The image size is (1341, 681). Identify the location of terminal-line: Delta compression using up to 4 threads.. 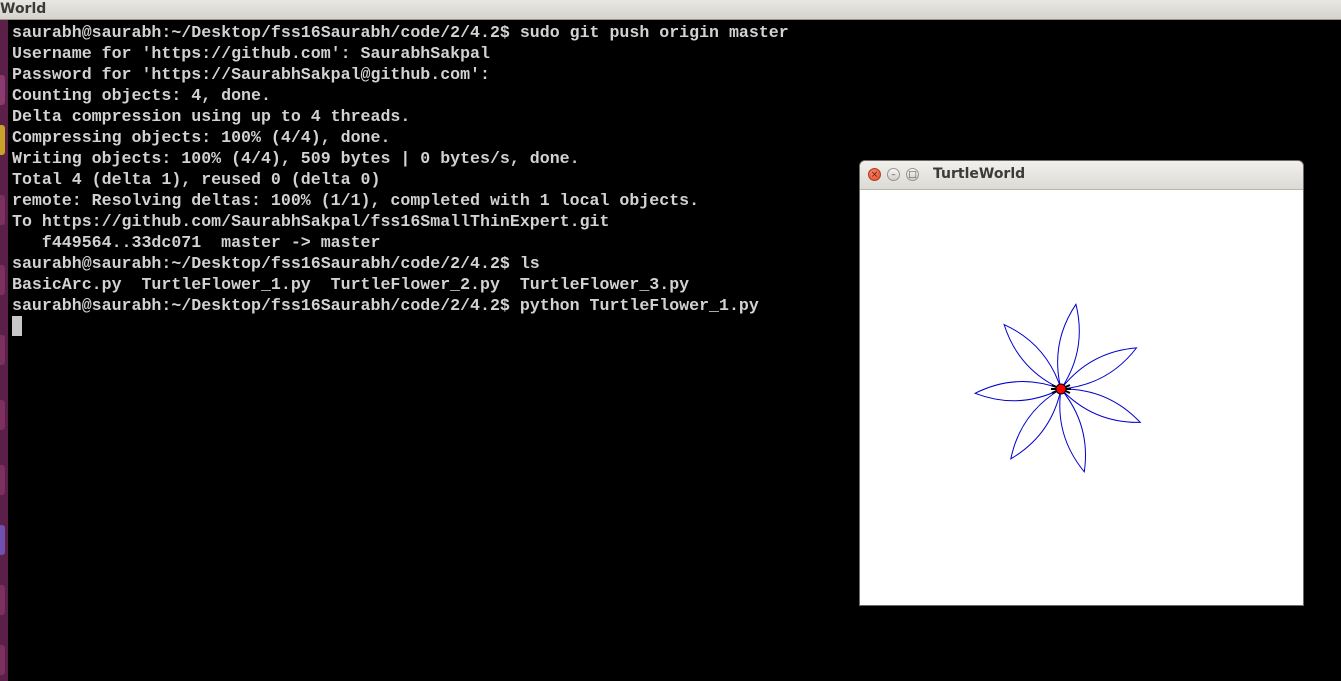
(211, 116).